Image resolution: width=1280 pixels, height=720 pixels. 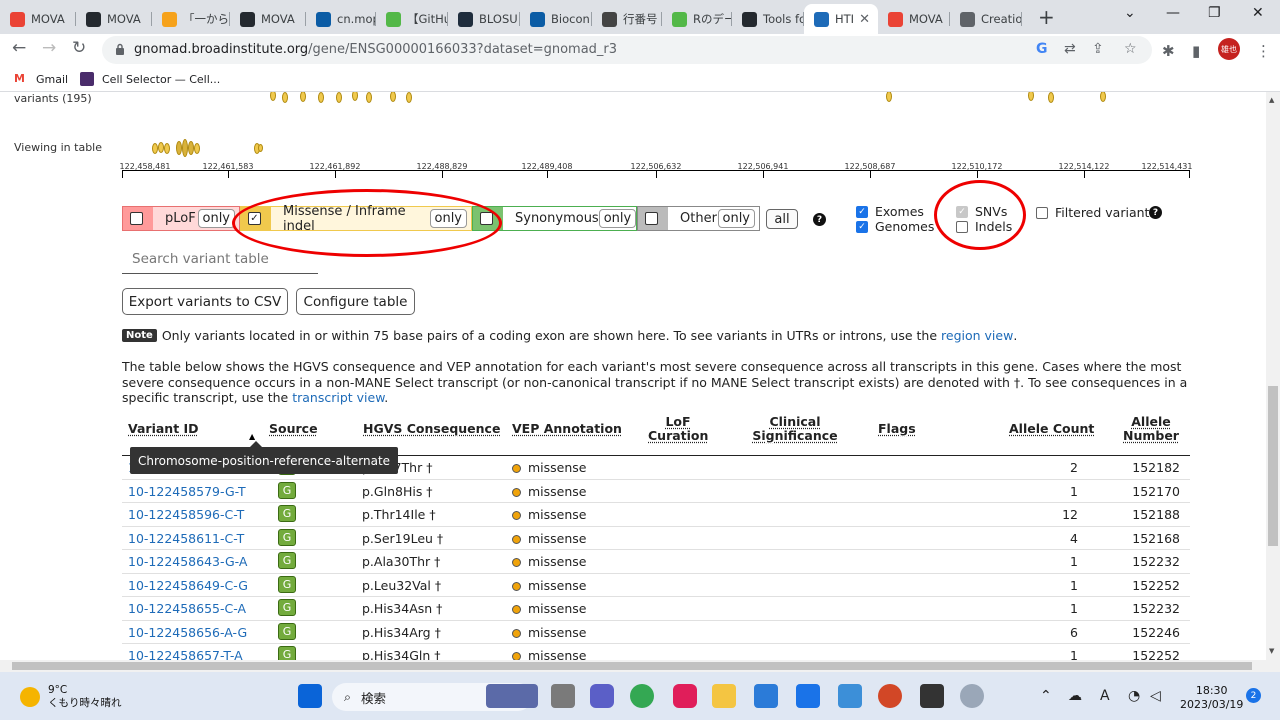 I want to click on header-flags: Flags, so click(x=897, y=429).